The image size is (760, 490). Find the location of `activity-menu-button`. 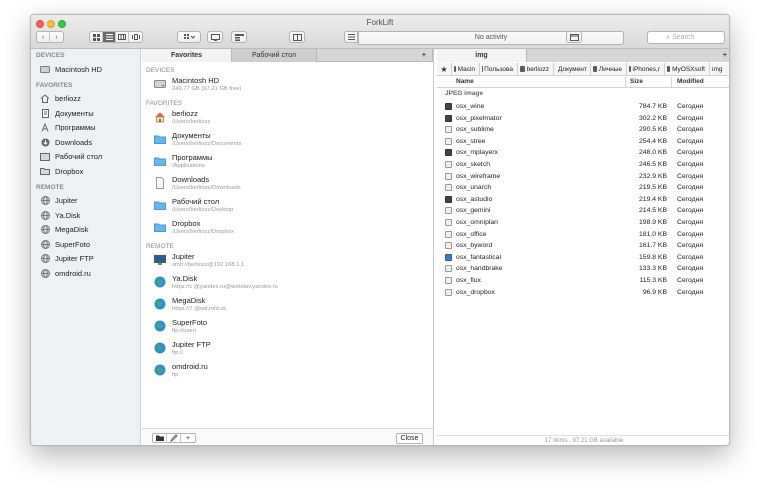

activity-menu-button is located at coordinates (351, 37).